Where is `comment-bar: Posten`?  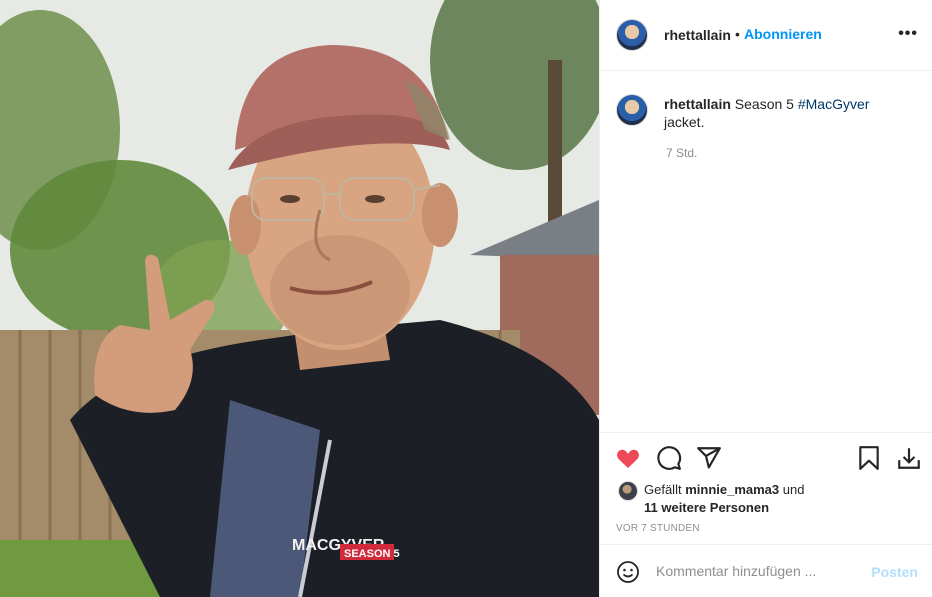
comment-bar: Posten is located at coordinates (766, 570).